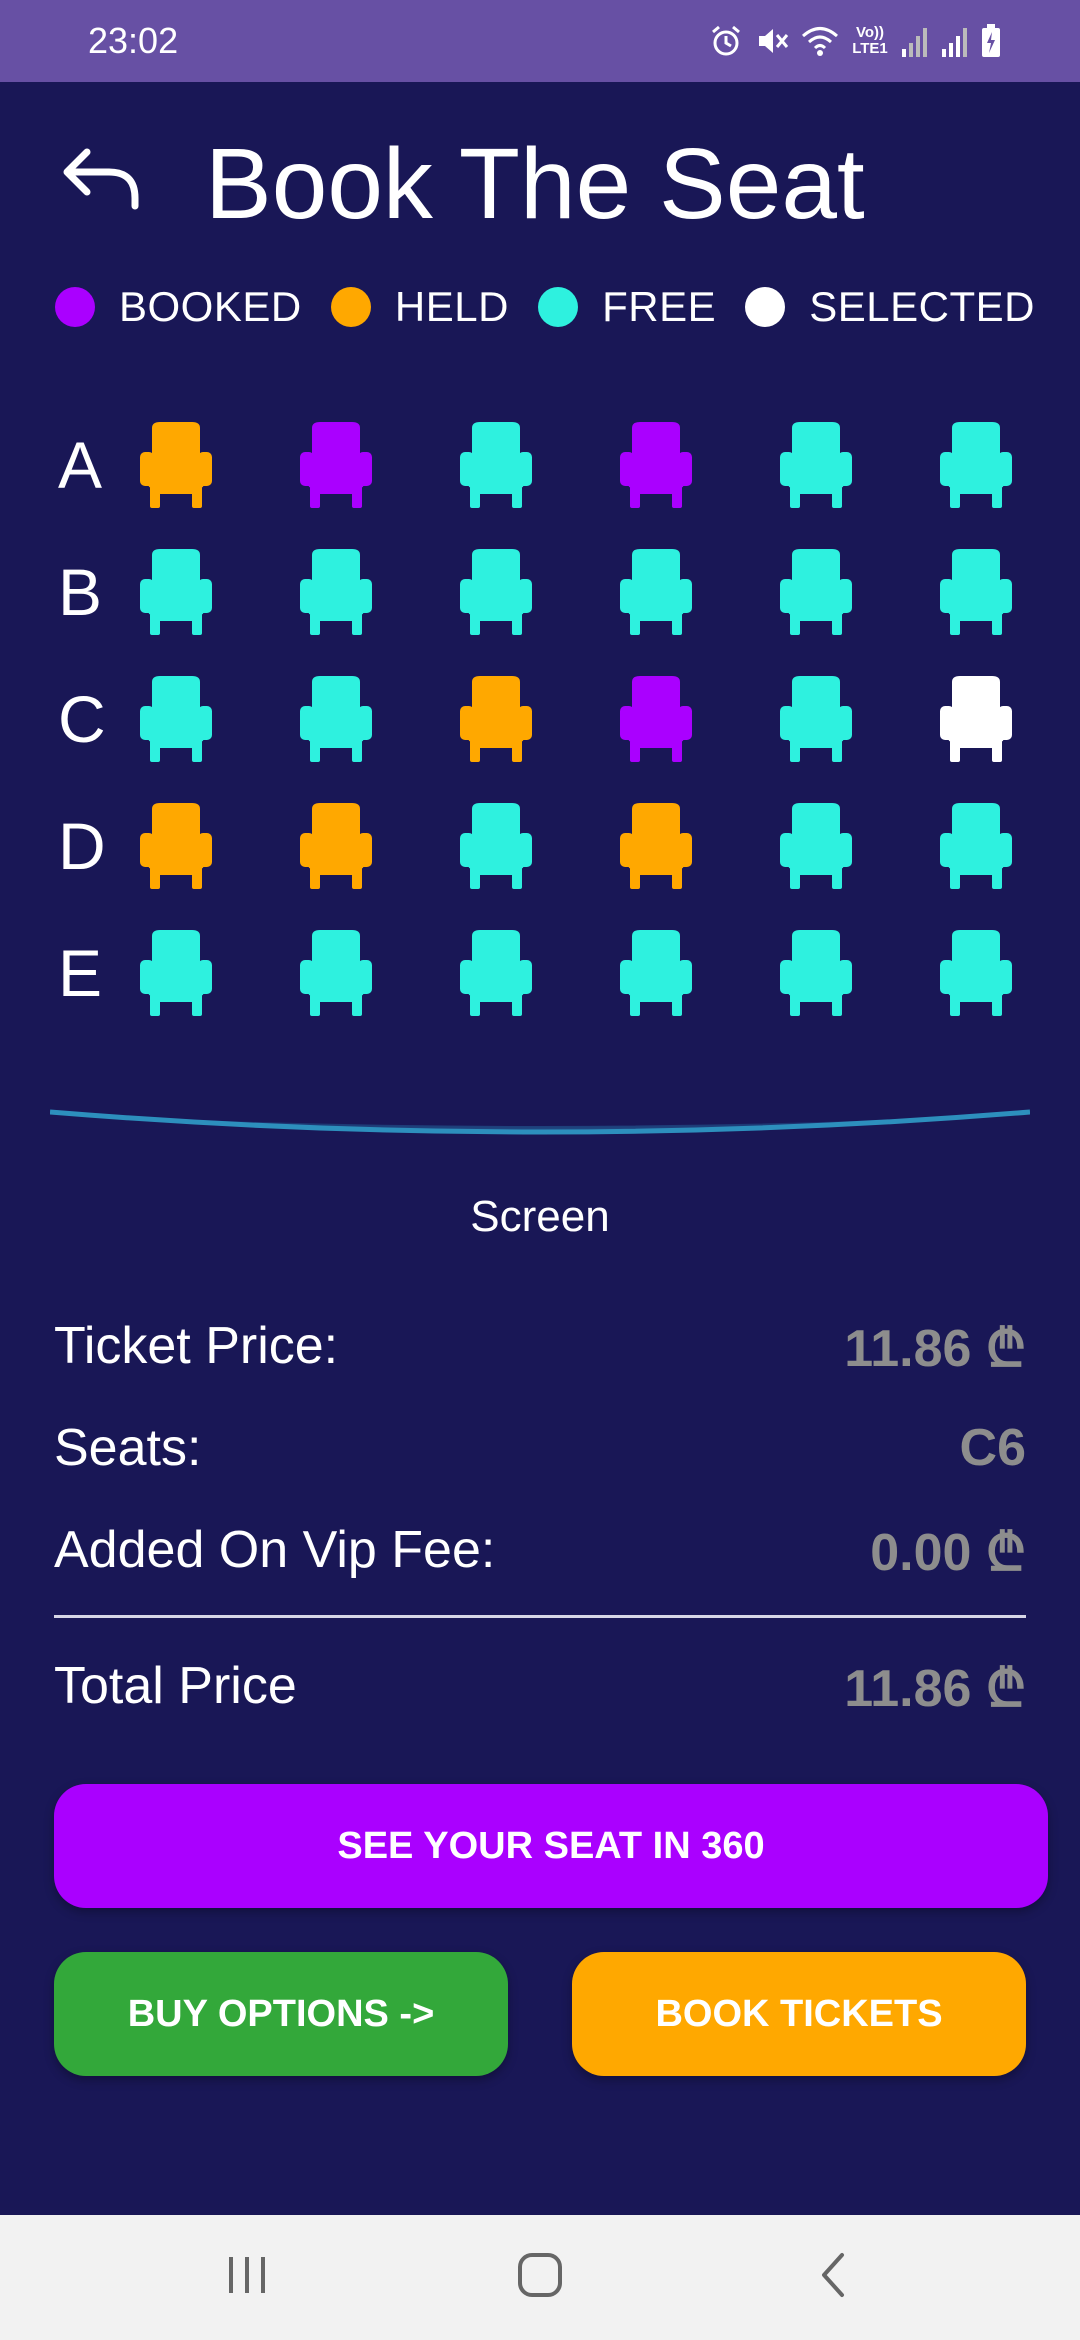  I want to click on row-label: D, so click(82, 846).